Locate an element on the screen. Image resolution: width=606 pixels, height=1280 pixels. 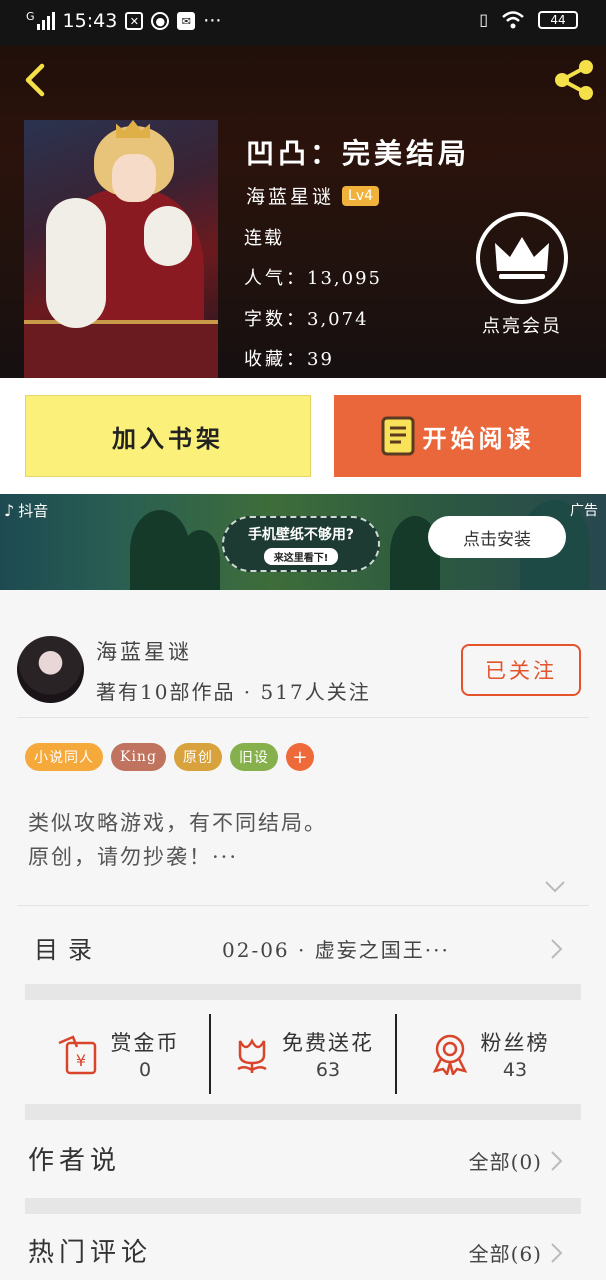
start-reading-button: 开始阅读 is located at coordinates (457, 436).